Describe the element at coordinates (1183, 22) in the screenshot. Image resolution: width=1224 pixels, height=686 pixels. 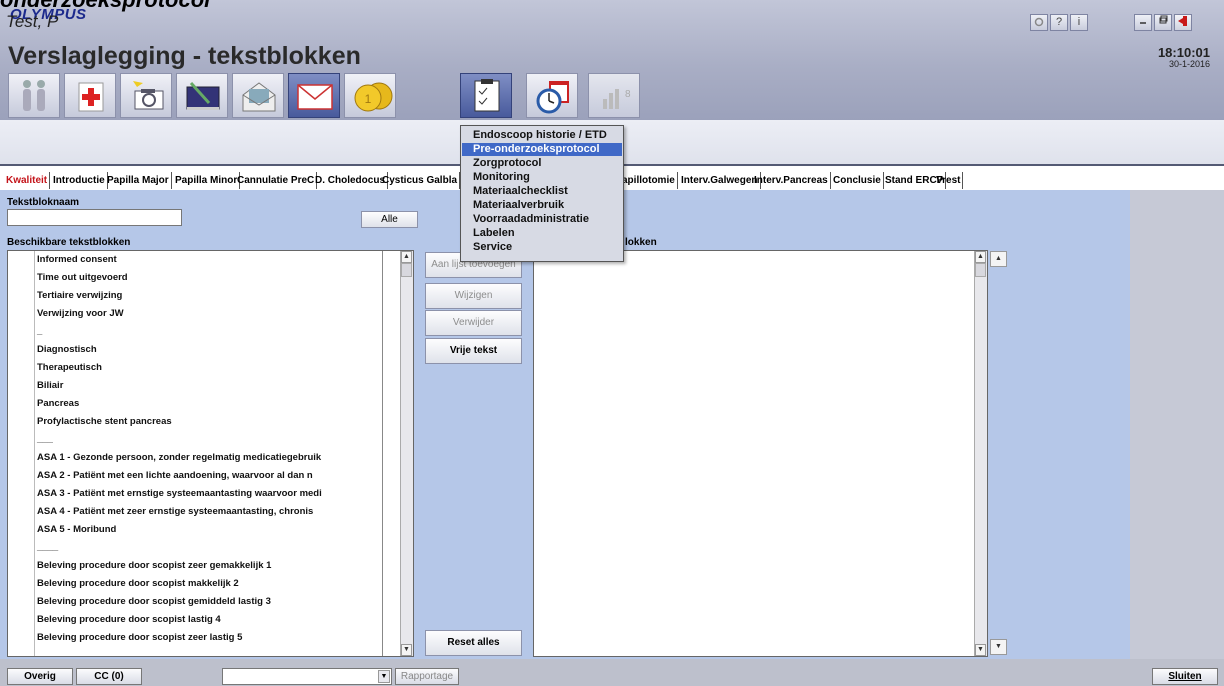
I see `exit-icon` at that location.